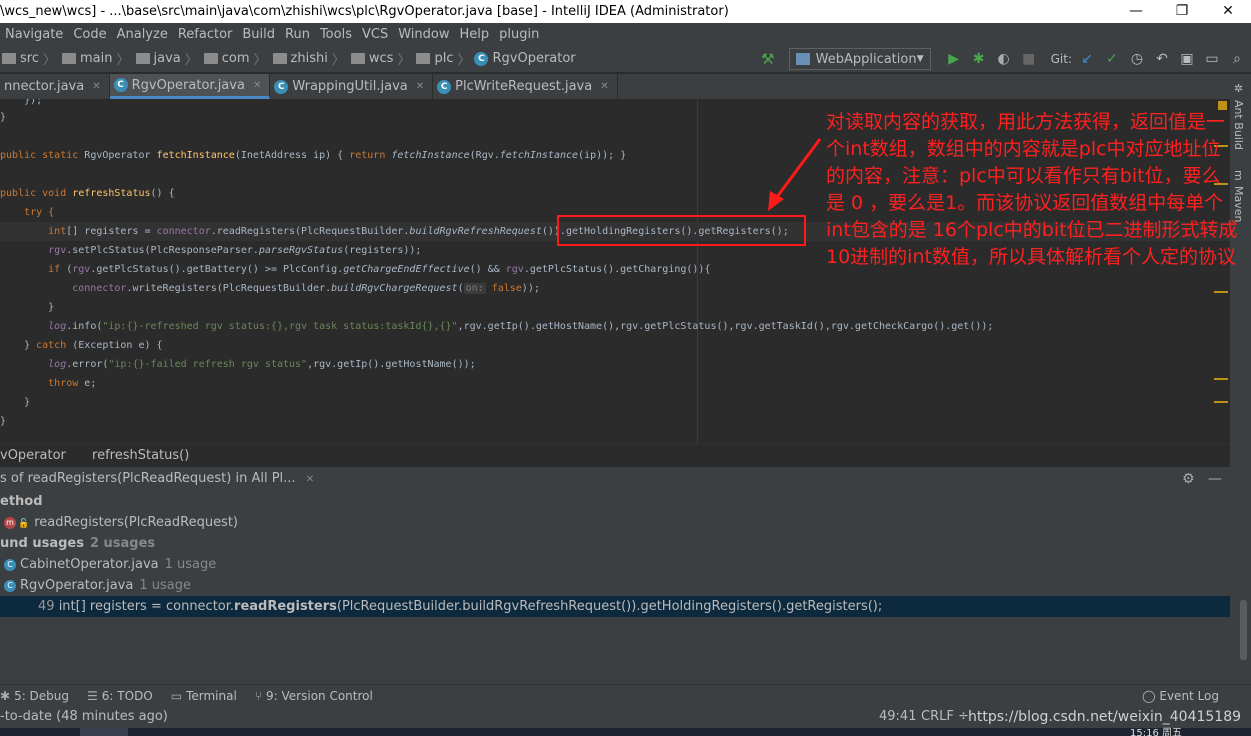 Image resolution: width=1251 pixels, height=736 pixels. I want to click on debug-tool-button: ✱ 5: Debug, so click(34, 696).